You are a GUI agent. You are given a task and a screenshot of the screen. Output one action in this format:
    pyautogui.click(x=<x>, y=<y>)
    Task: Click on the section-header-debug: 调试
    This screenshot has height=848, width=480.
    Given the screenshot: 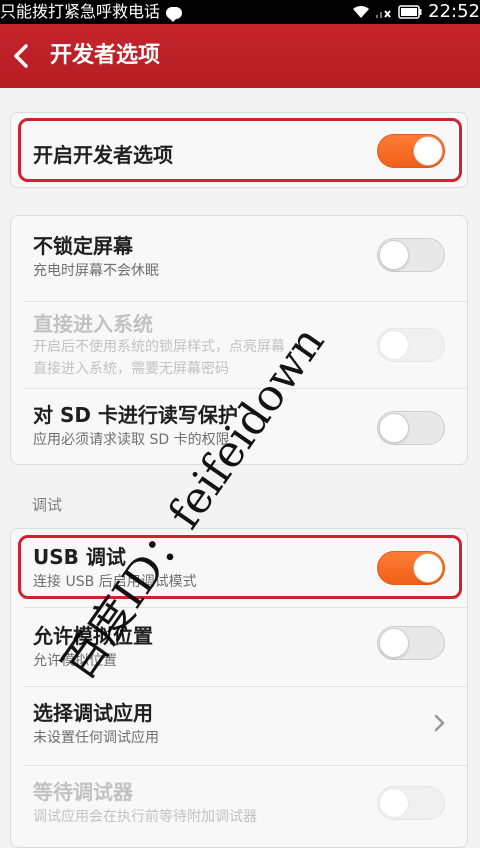 What is the action you would take?
    pyautogui.click(x=47, y=505)
    